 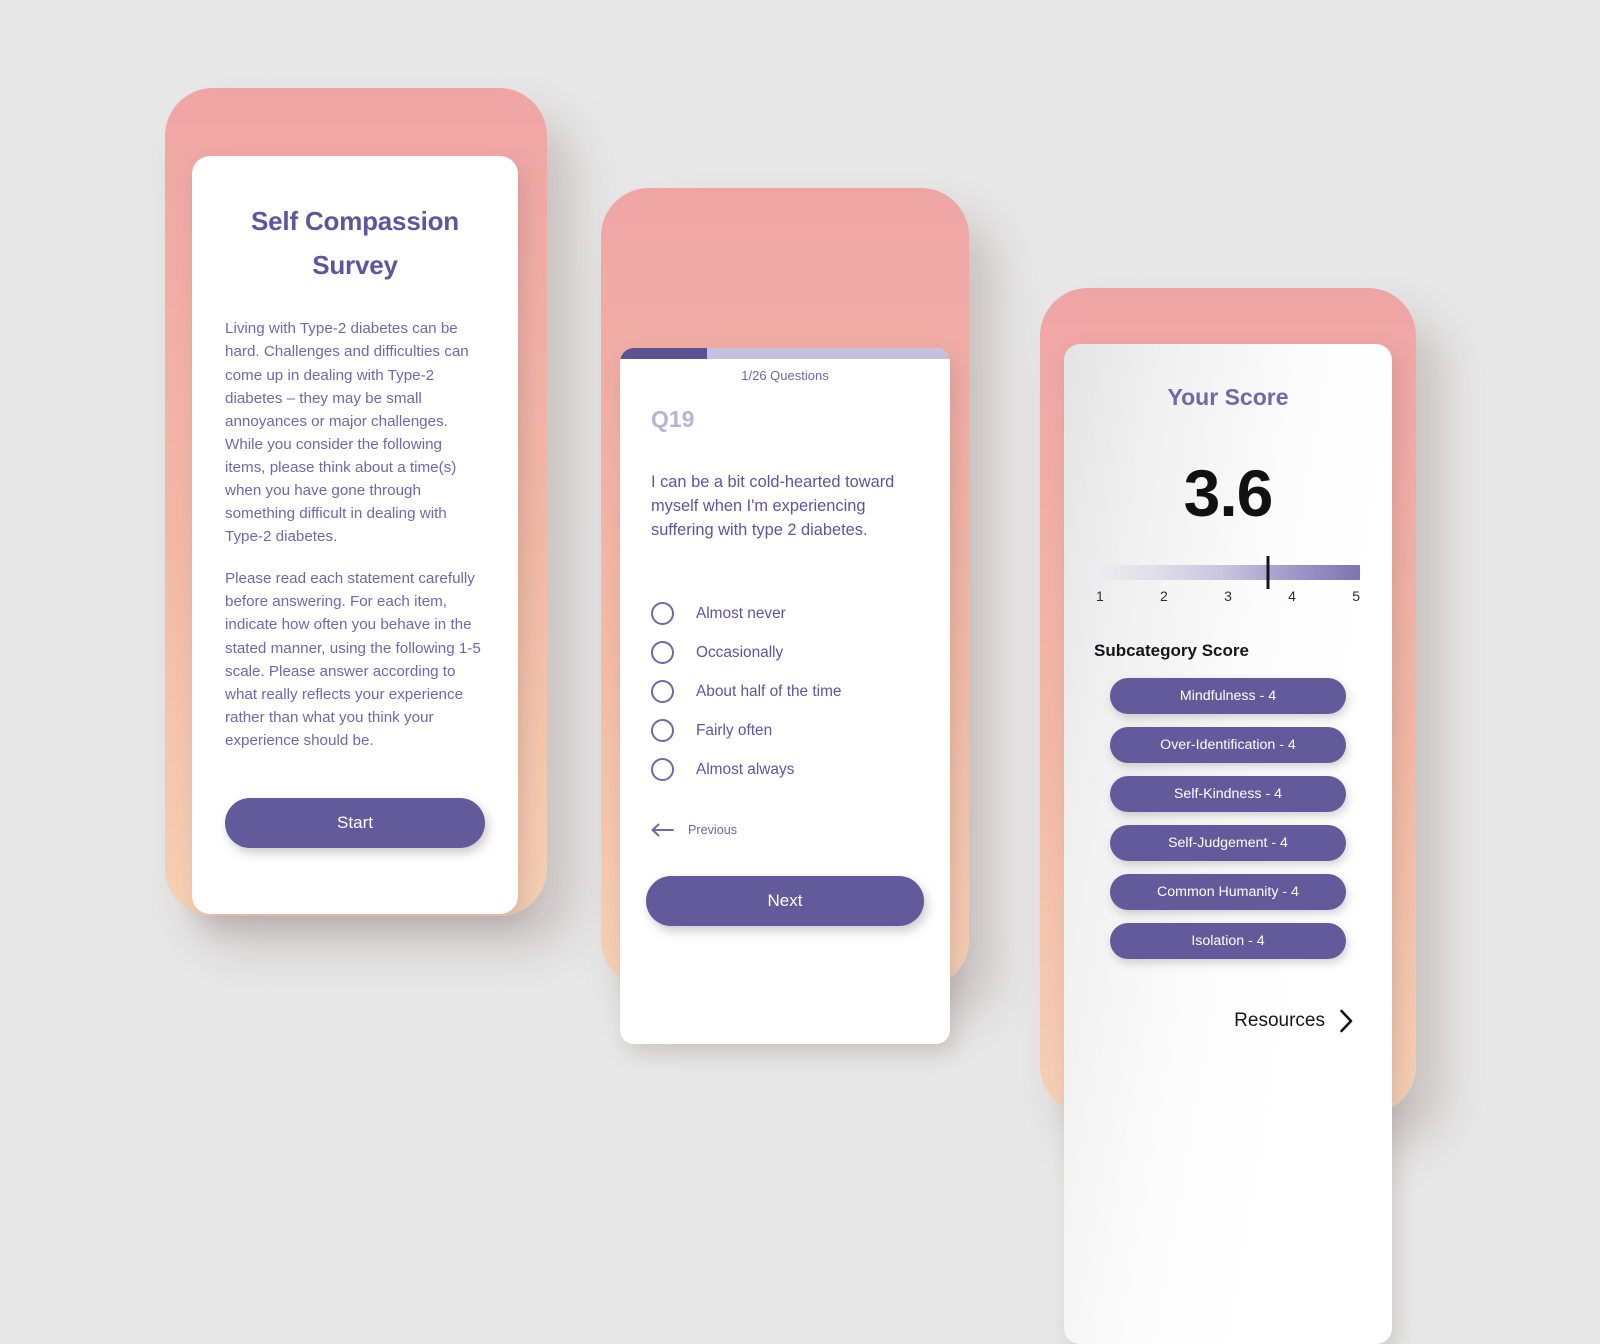 What do you see at coordinates (1228, 493) in the screenshot?
I see `score-value: 3.6` at bounding box center [1228, 493].